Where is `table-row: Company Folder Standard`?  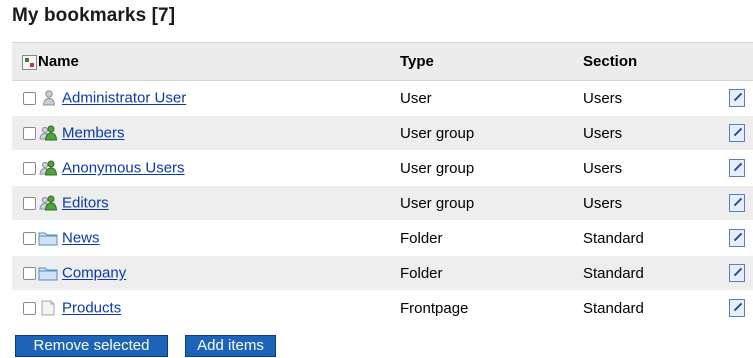
table-row: Company Folder Standard is located at coordinates (382, 273).